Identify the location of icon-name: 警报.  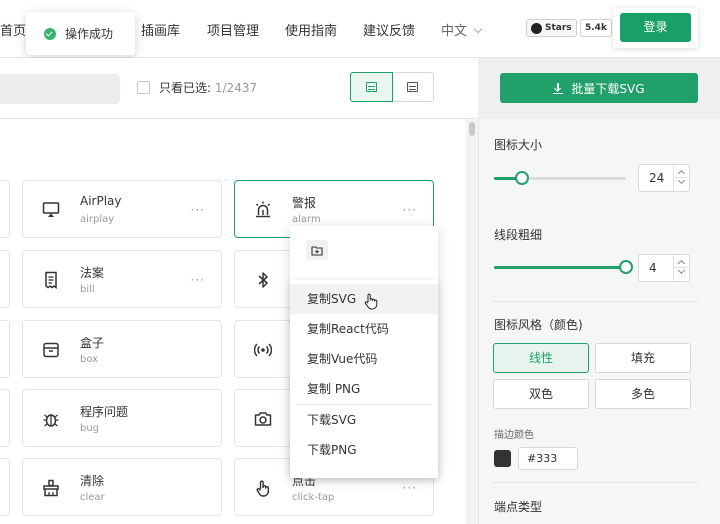
(304, 203).